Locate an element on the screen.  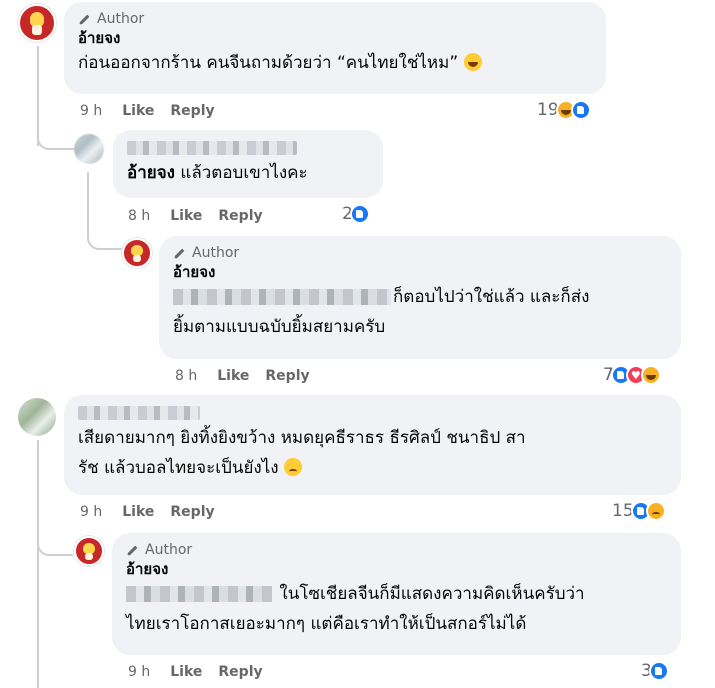
sad-emoji is located at coordinates (292, 467).